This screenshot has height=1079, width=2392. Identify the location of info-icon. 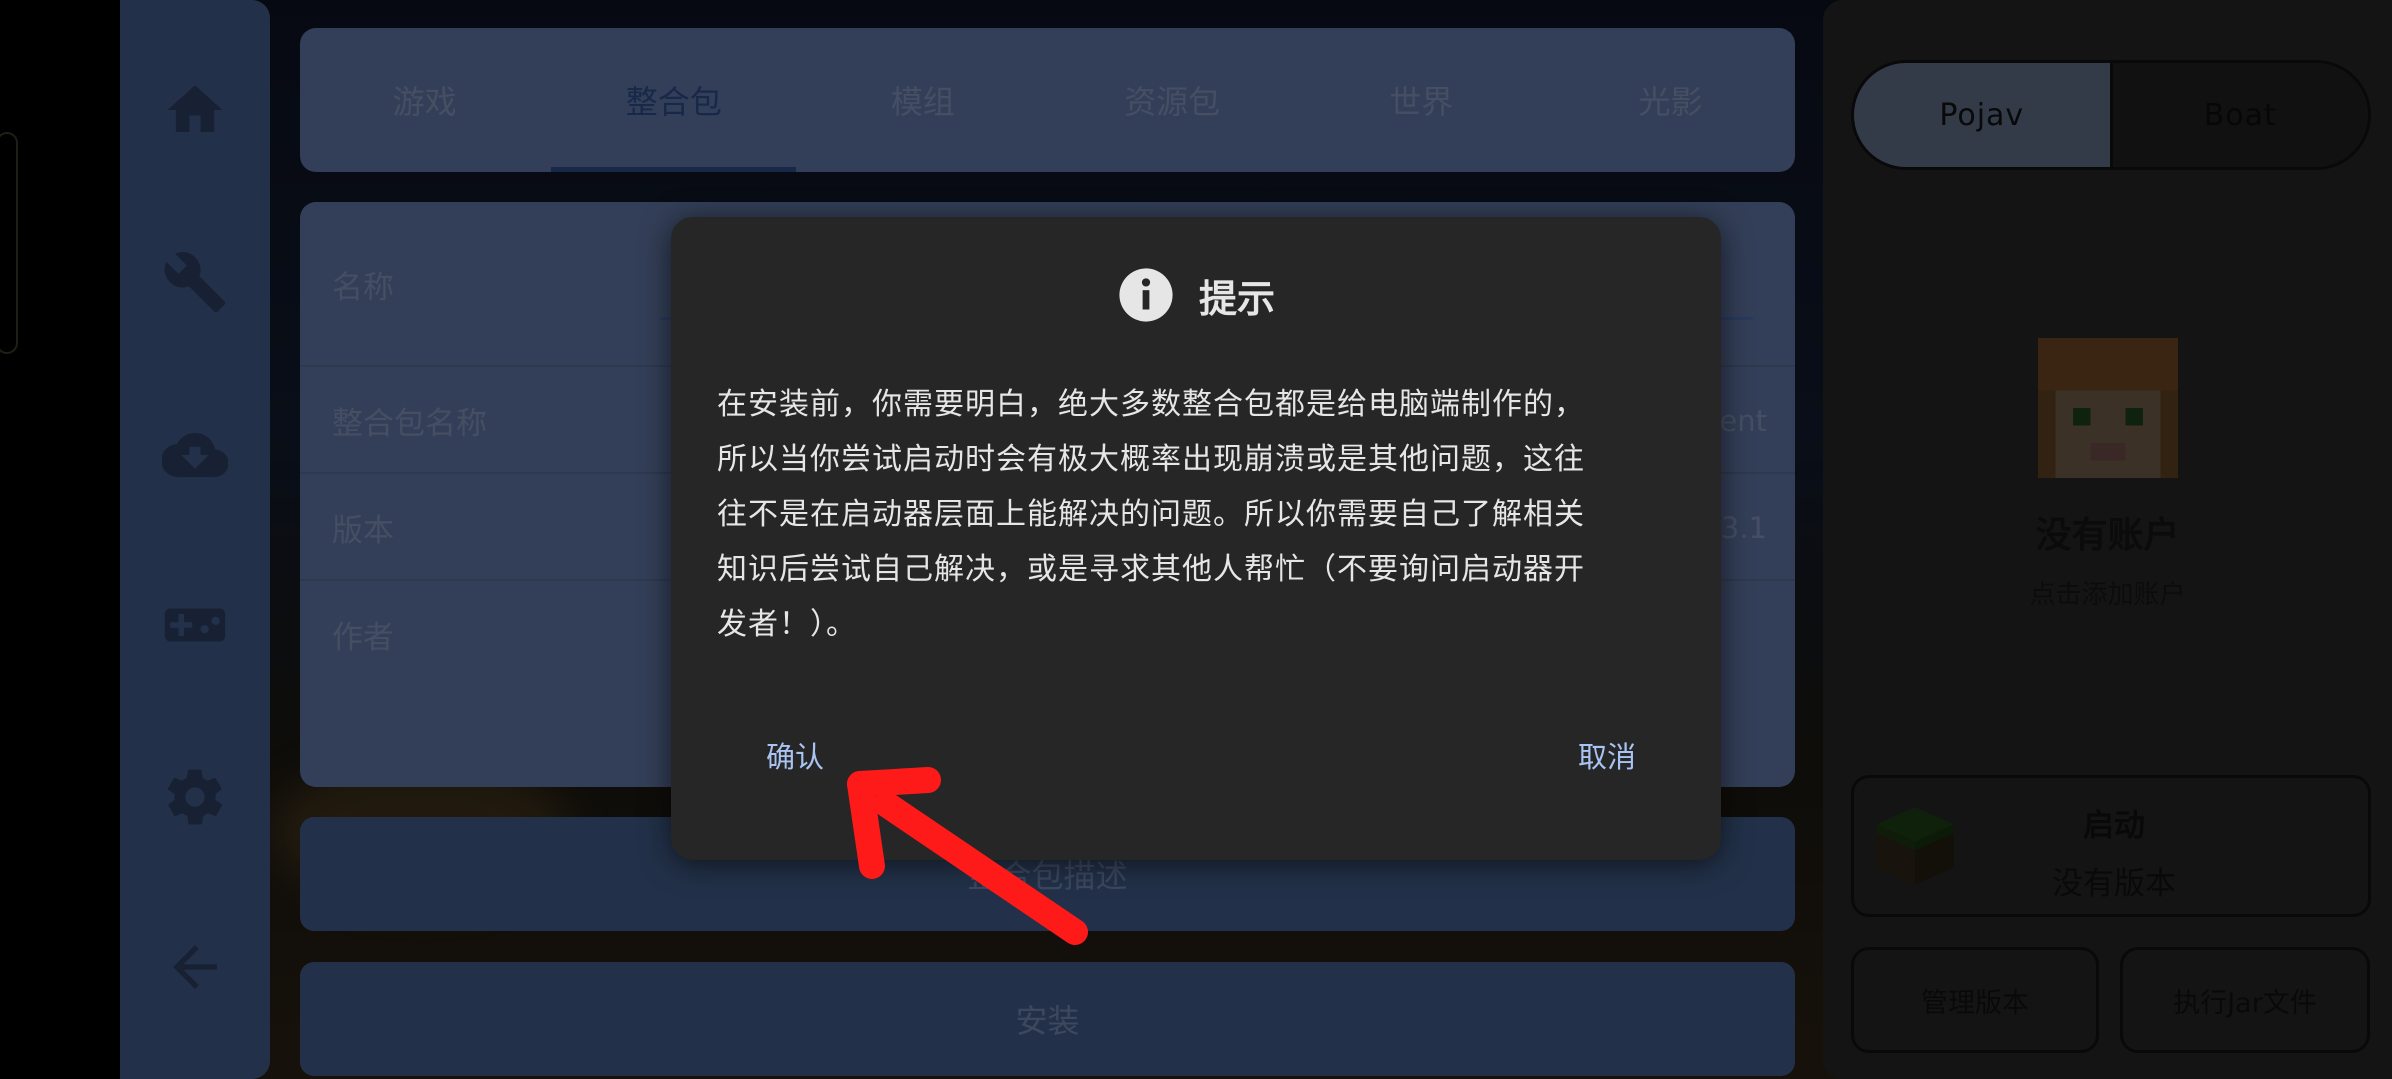
(1146, 295).